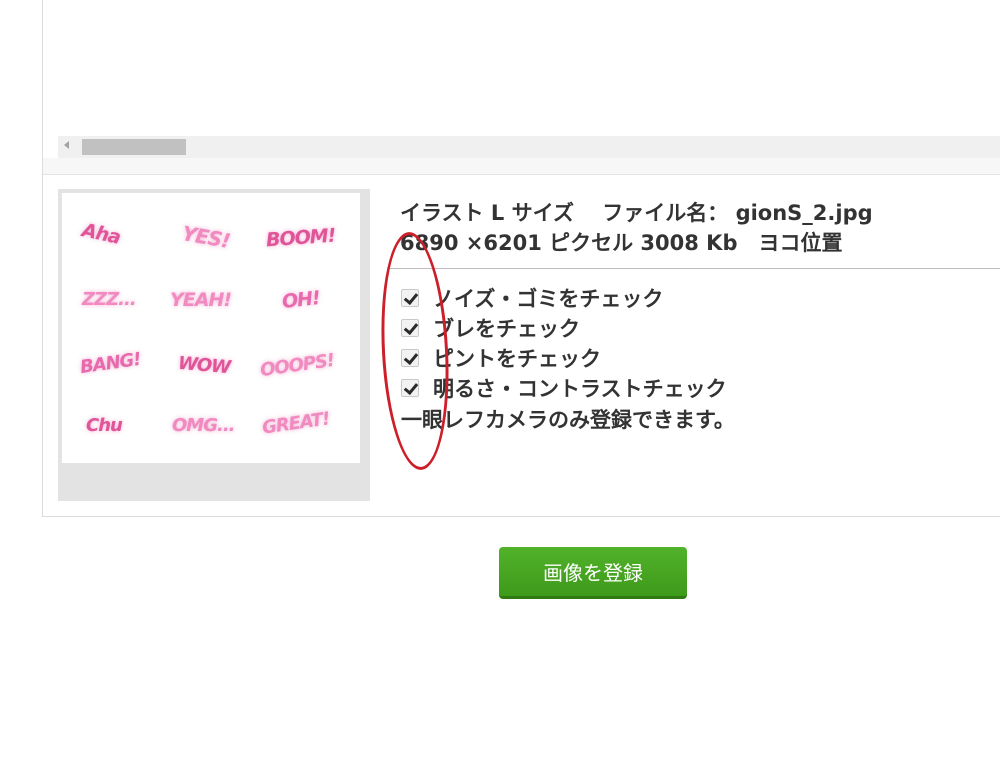 This screenshot has width=1000, height=770. What do you see at coordinates (593, 573) in the screenshot?
I see `register-image-button: 画像を登録` at bounding box center [593, 573].